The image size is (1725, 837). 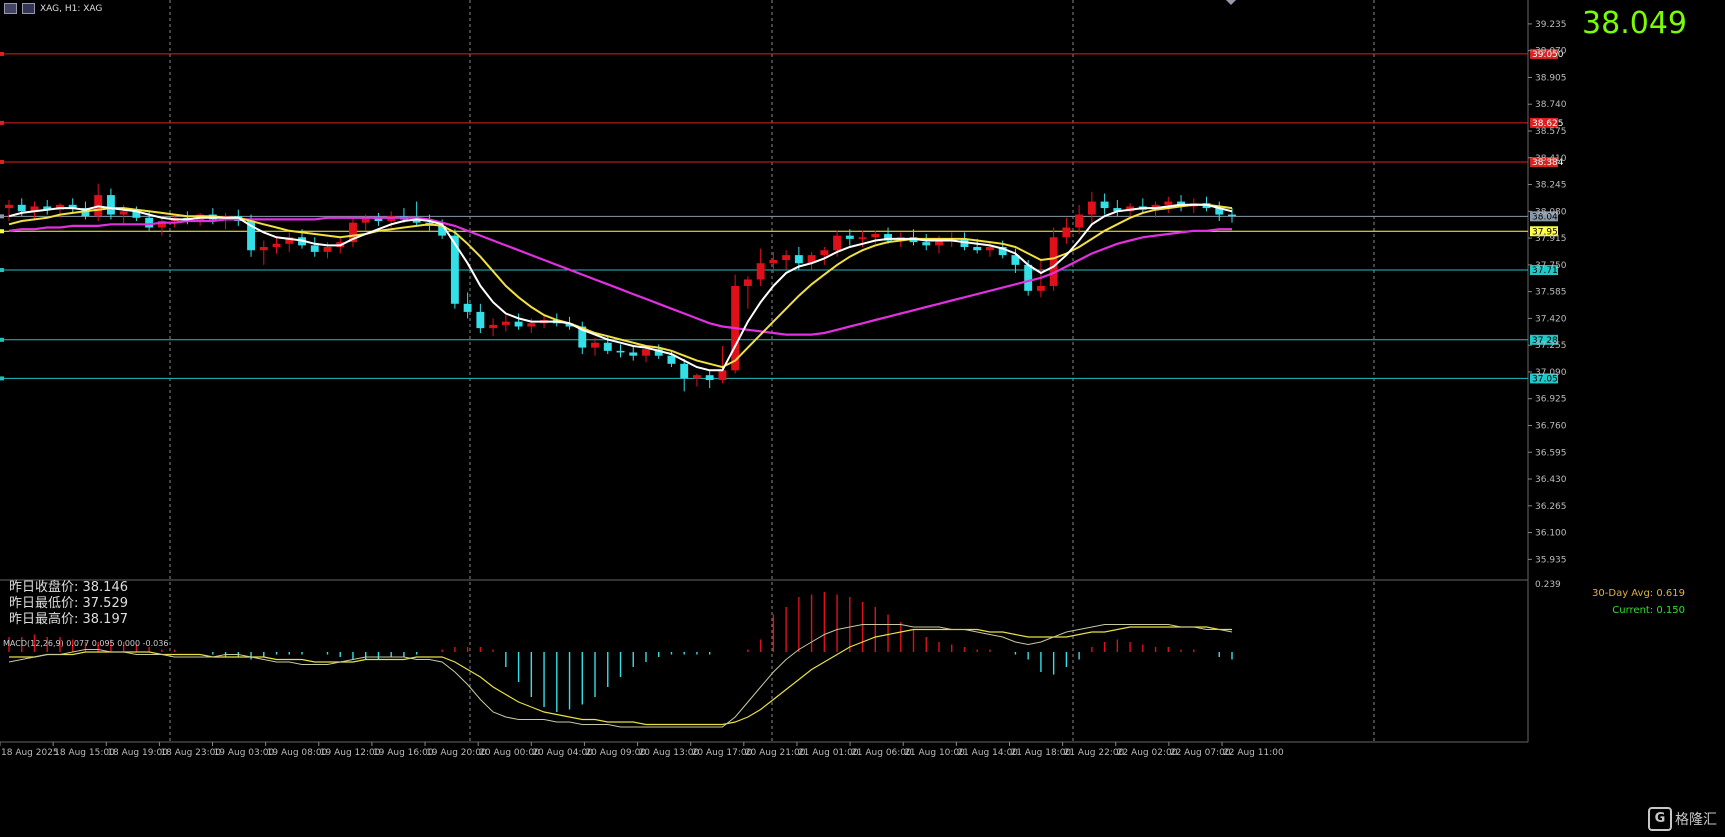 What do you see at coordinates (1634, 23) in the screenshot?
I see `current-price: 38.049` at bounding box center [1634, 23].